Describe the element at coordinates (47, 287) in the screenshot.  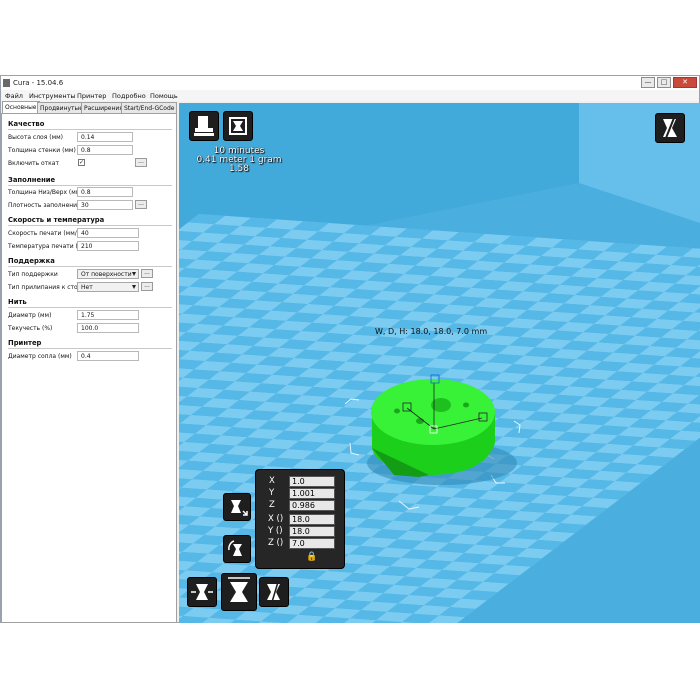
I see `adhesion-label: Тип прилипания к столу` at that location.